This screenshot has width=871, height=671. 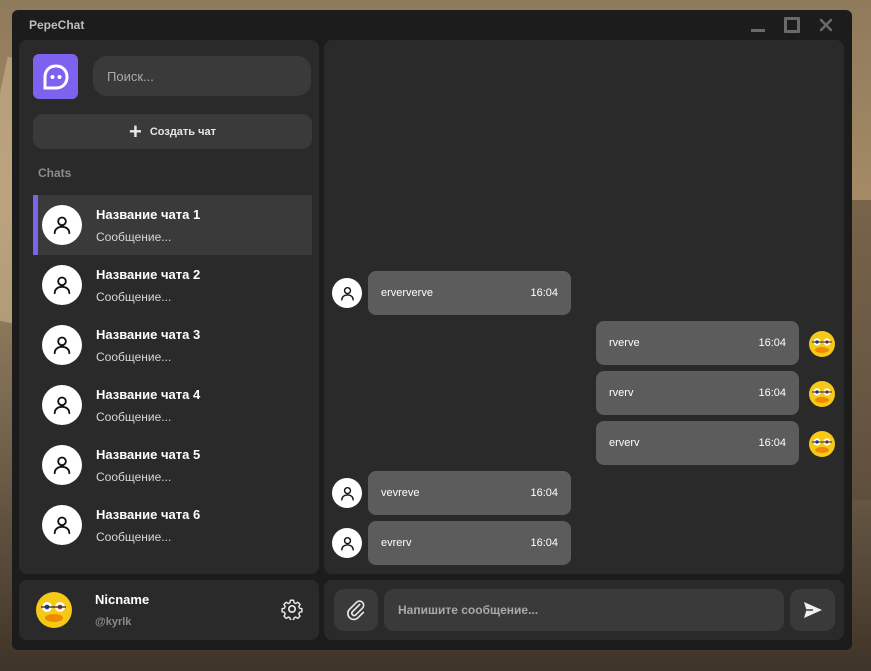 What do you see at coordinates (469, 543) in the screenshot?
I see `message-bubble: evrerv 16:04` at bounding box center [469, 543].